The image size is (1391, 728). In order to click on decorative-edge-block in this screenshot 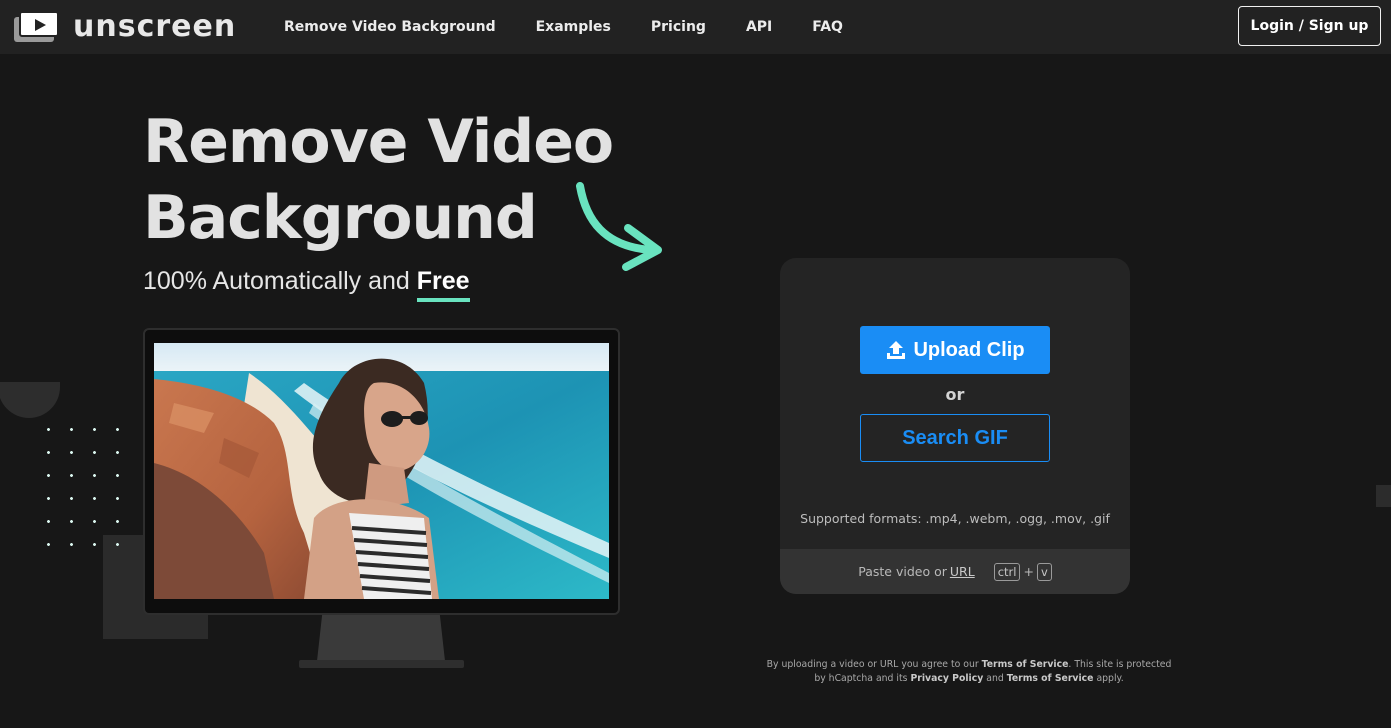, I will do `click(1383, 496)`.